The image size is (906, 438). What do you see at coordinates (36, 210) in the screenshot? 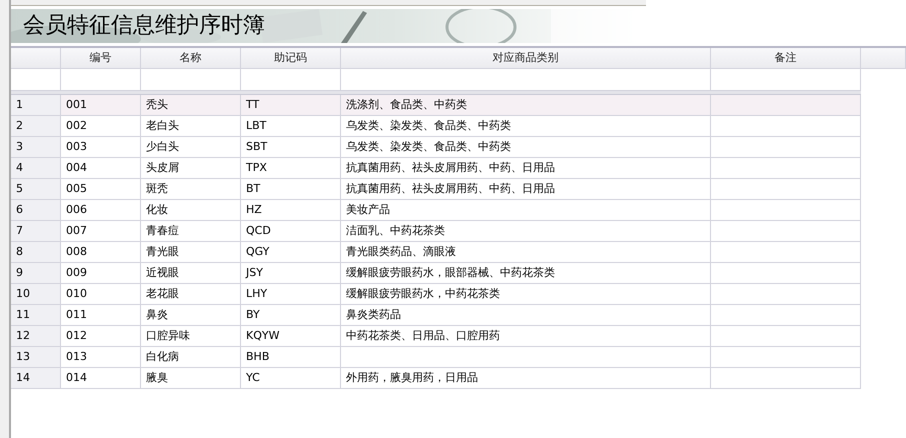
I see `row-number: 6` at bounding box center [36, 210].